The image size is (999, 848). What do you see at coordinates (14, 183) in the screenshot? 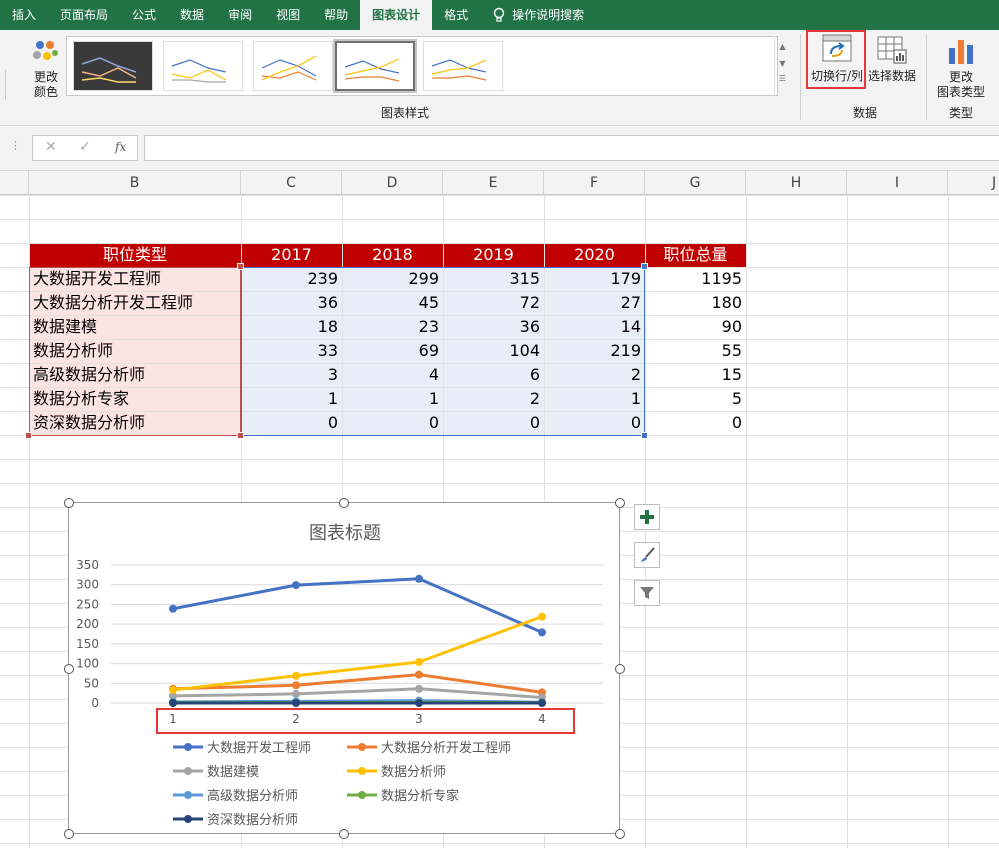
I see `column-header-partial` at bounding box center [14, 183].